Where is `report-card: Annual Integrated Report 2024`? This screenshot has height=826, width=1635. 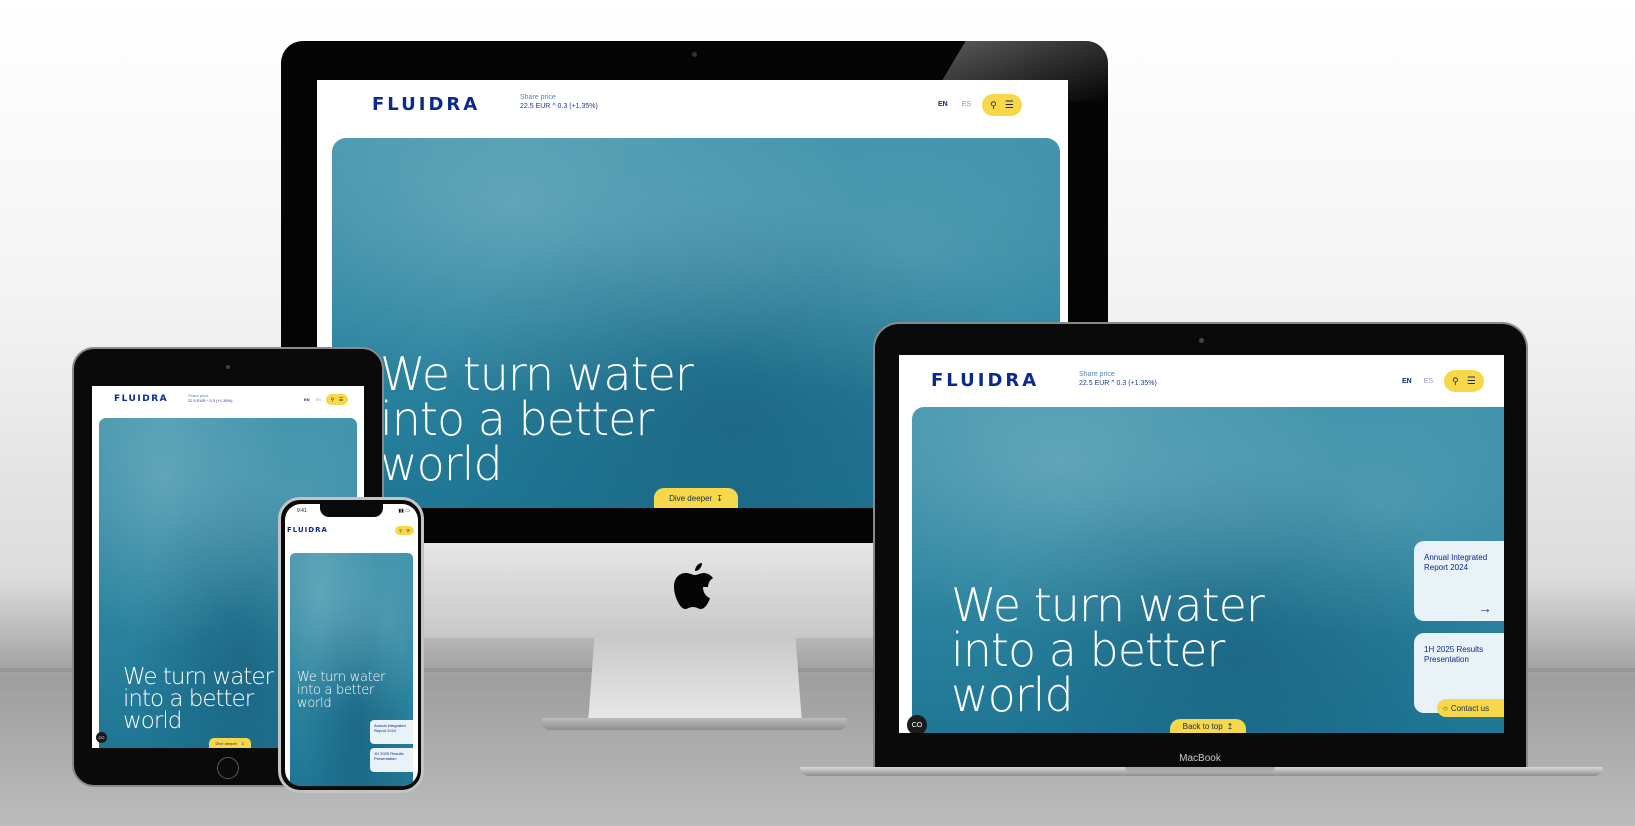
report-card: Annual Integrated Report 2024 is located at coordinates (391, 732).